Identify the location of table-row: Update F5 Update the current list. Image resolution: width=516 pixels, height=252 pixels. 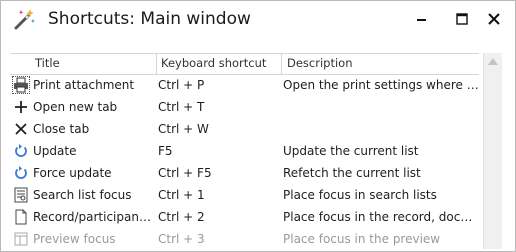
(245, 152).